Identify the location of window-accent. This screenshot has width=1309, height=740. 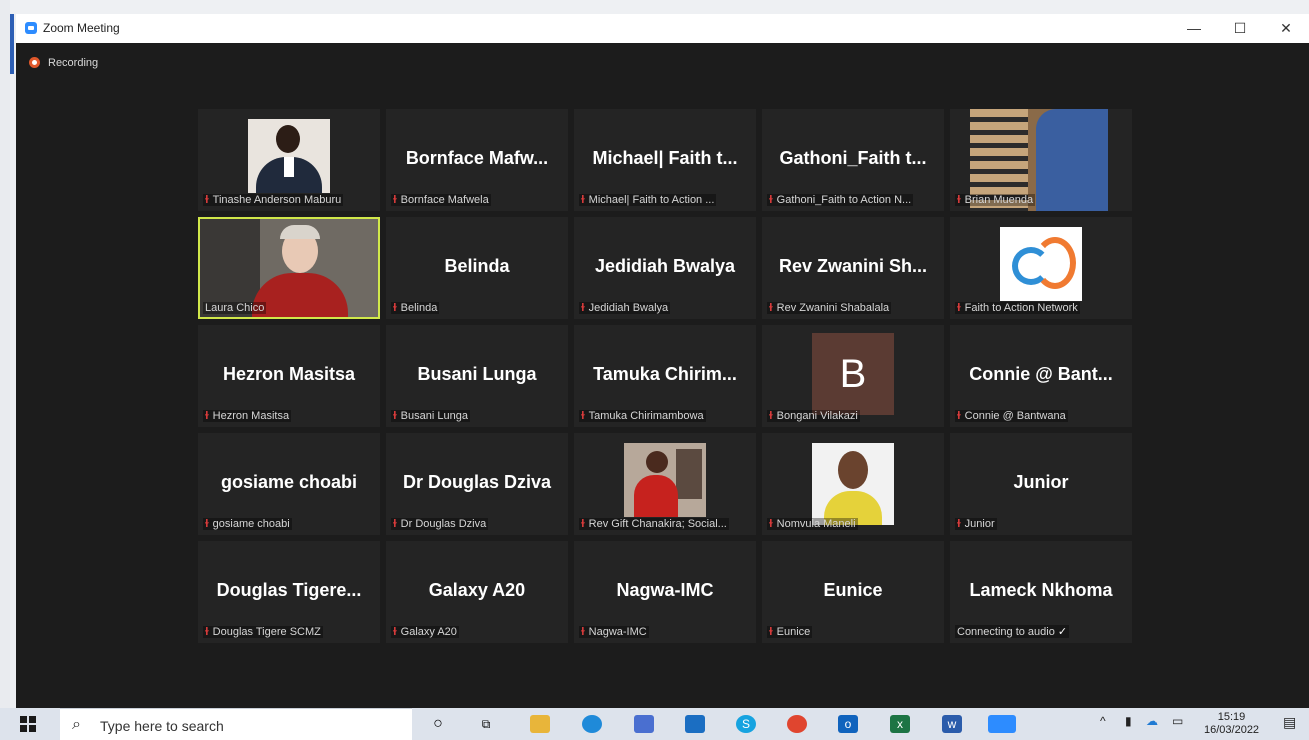
(12, 44).